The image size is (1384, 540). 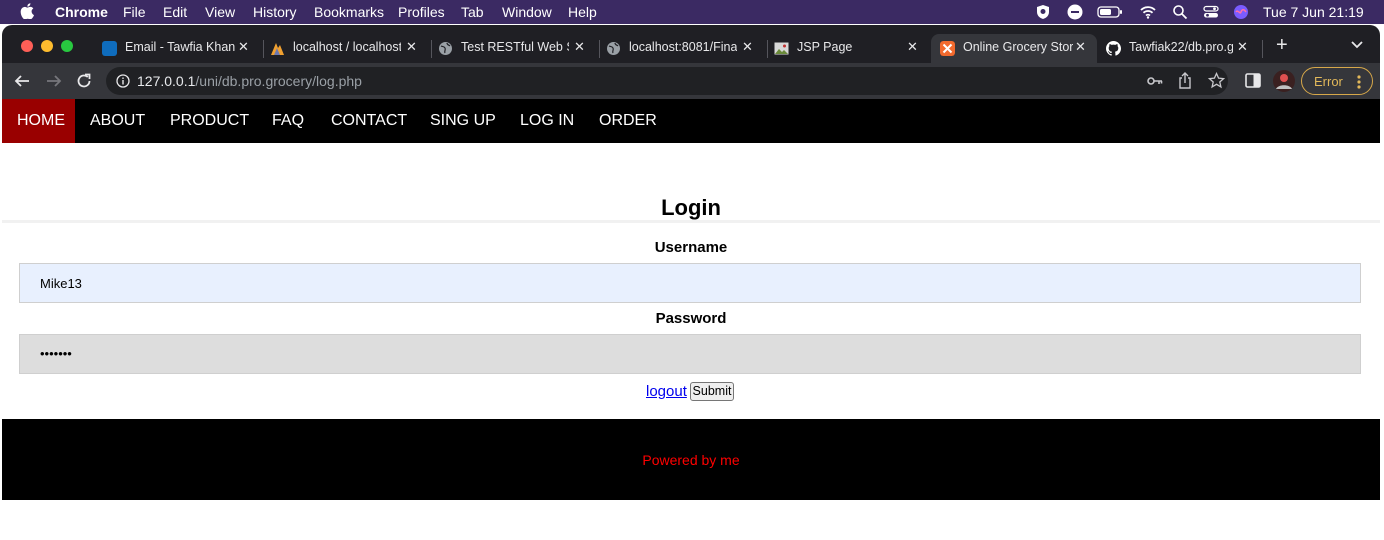 I want to click on tab-restful: Test RESTful Web S ✕, so click(x=515, y=48).